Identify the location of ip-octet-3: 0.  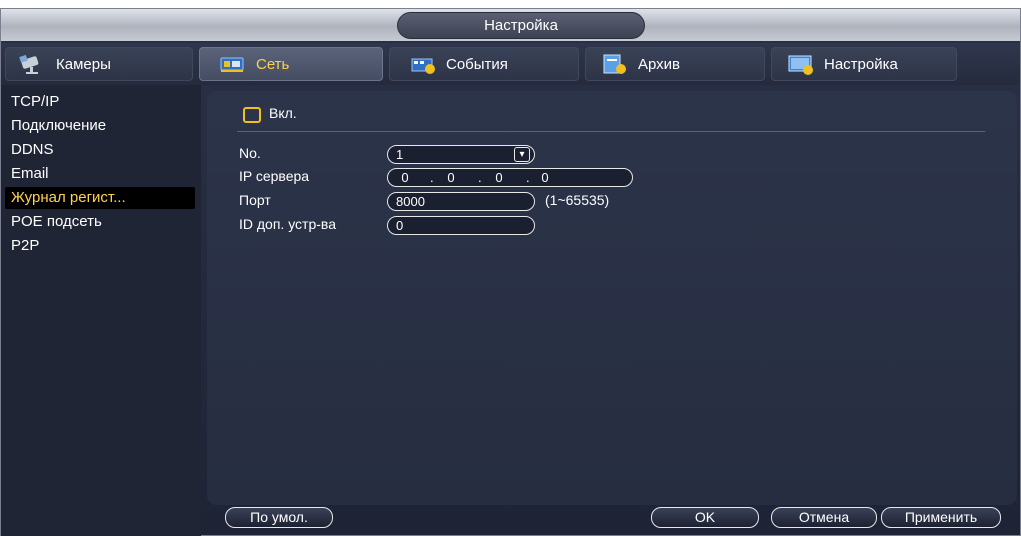
(499, 177).